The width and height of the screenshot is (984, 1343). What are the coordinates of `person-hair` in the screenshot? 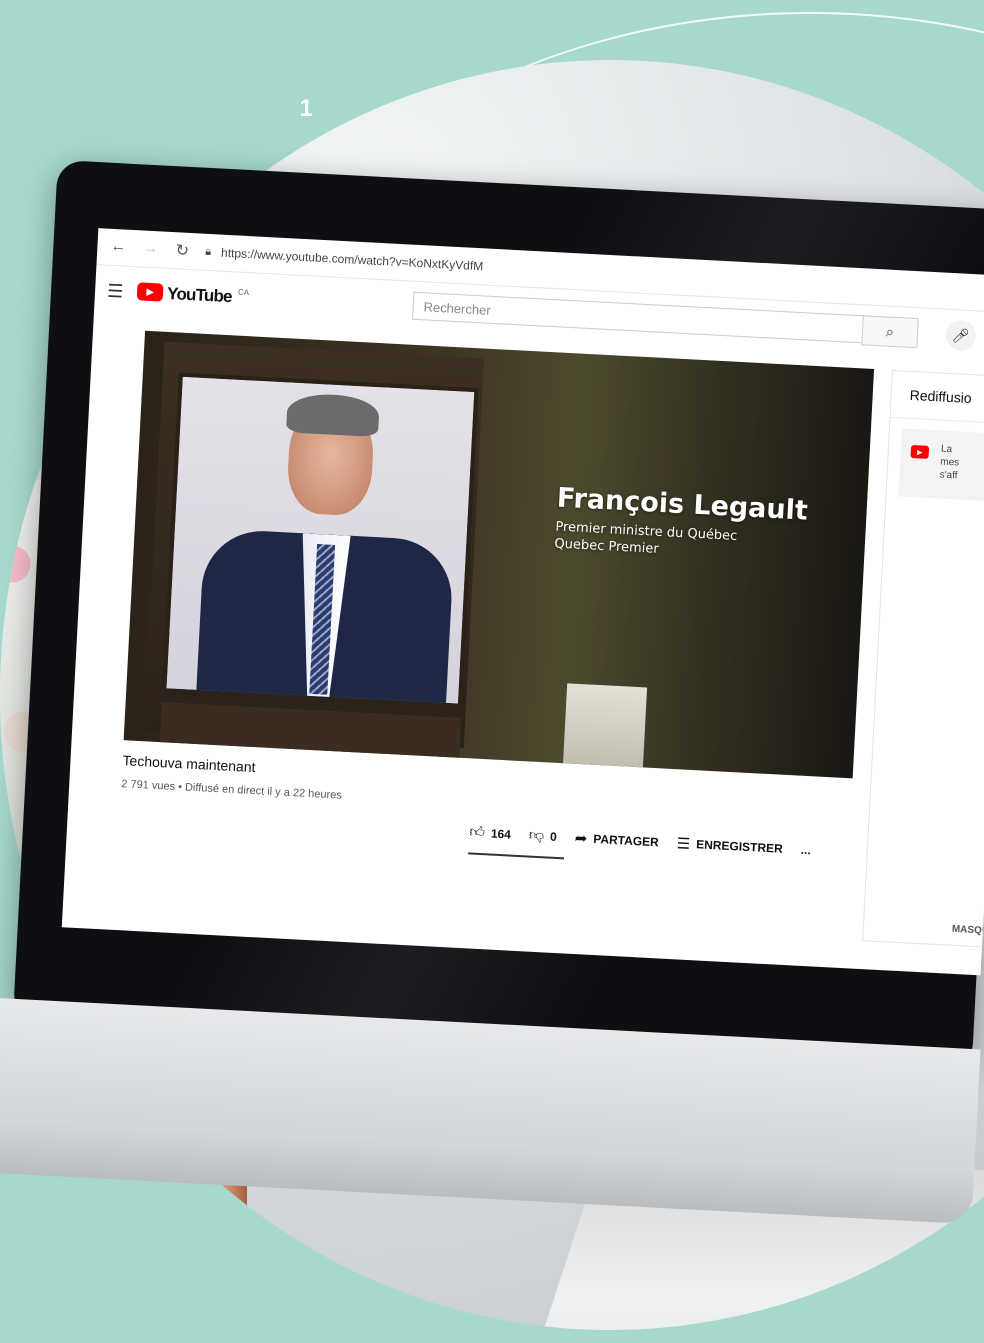 It's located at (332, 415).